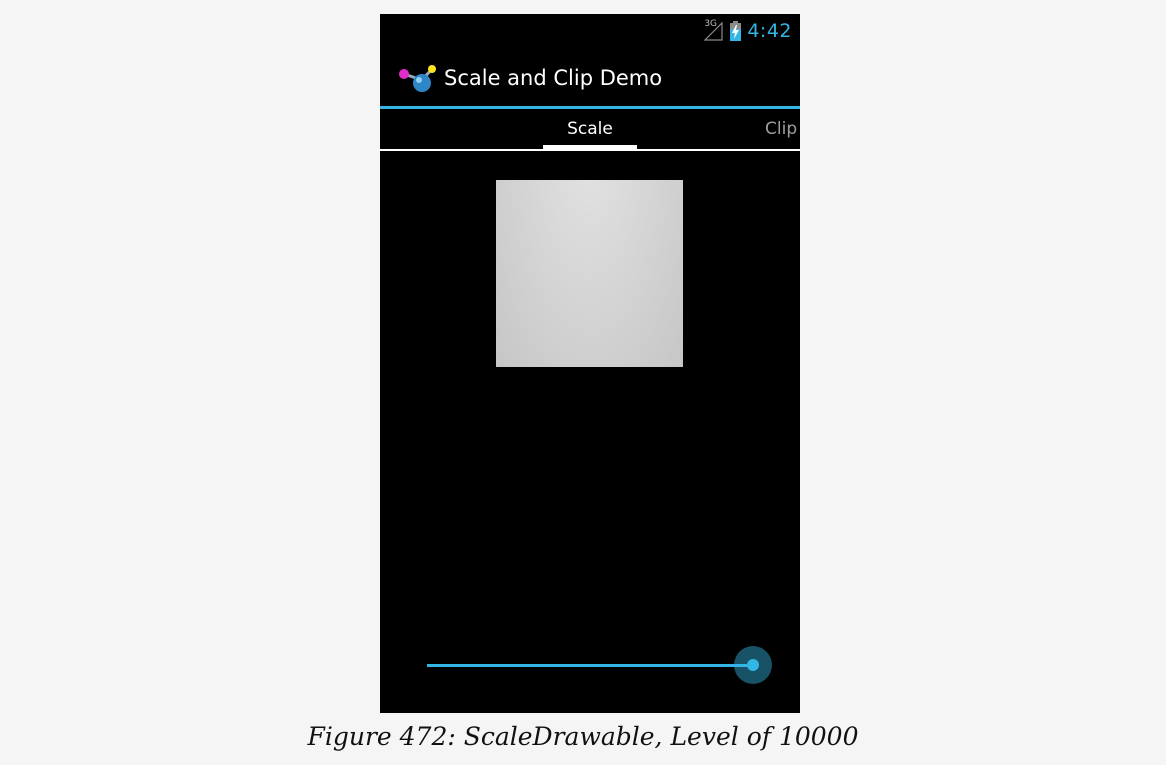  I want to click on status-clock: 4:42, so click(769, 30).